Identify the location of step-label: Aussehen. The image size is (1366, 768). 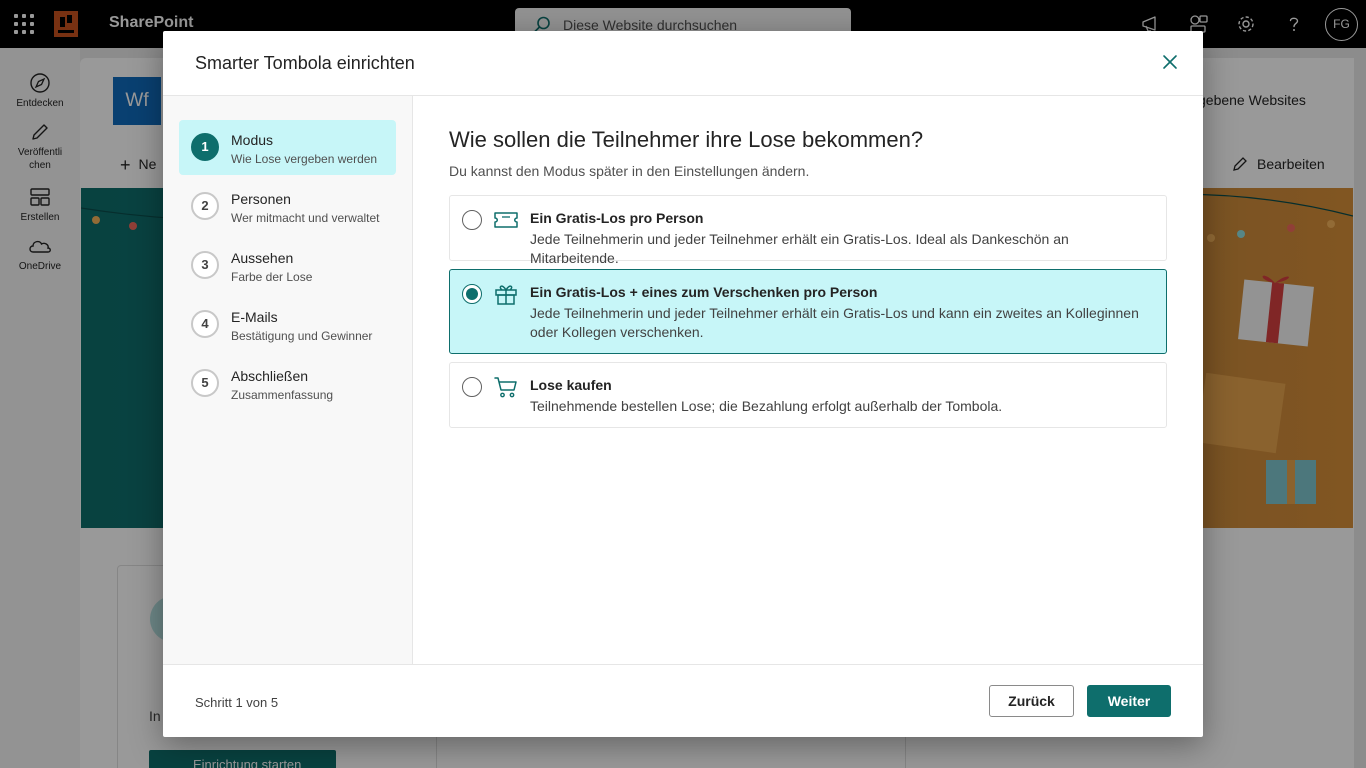
(262, 258).